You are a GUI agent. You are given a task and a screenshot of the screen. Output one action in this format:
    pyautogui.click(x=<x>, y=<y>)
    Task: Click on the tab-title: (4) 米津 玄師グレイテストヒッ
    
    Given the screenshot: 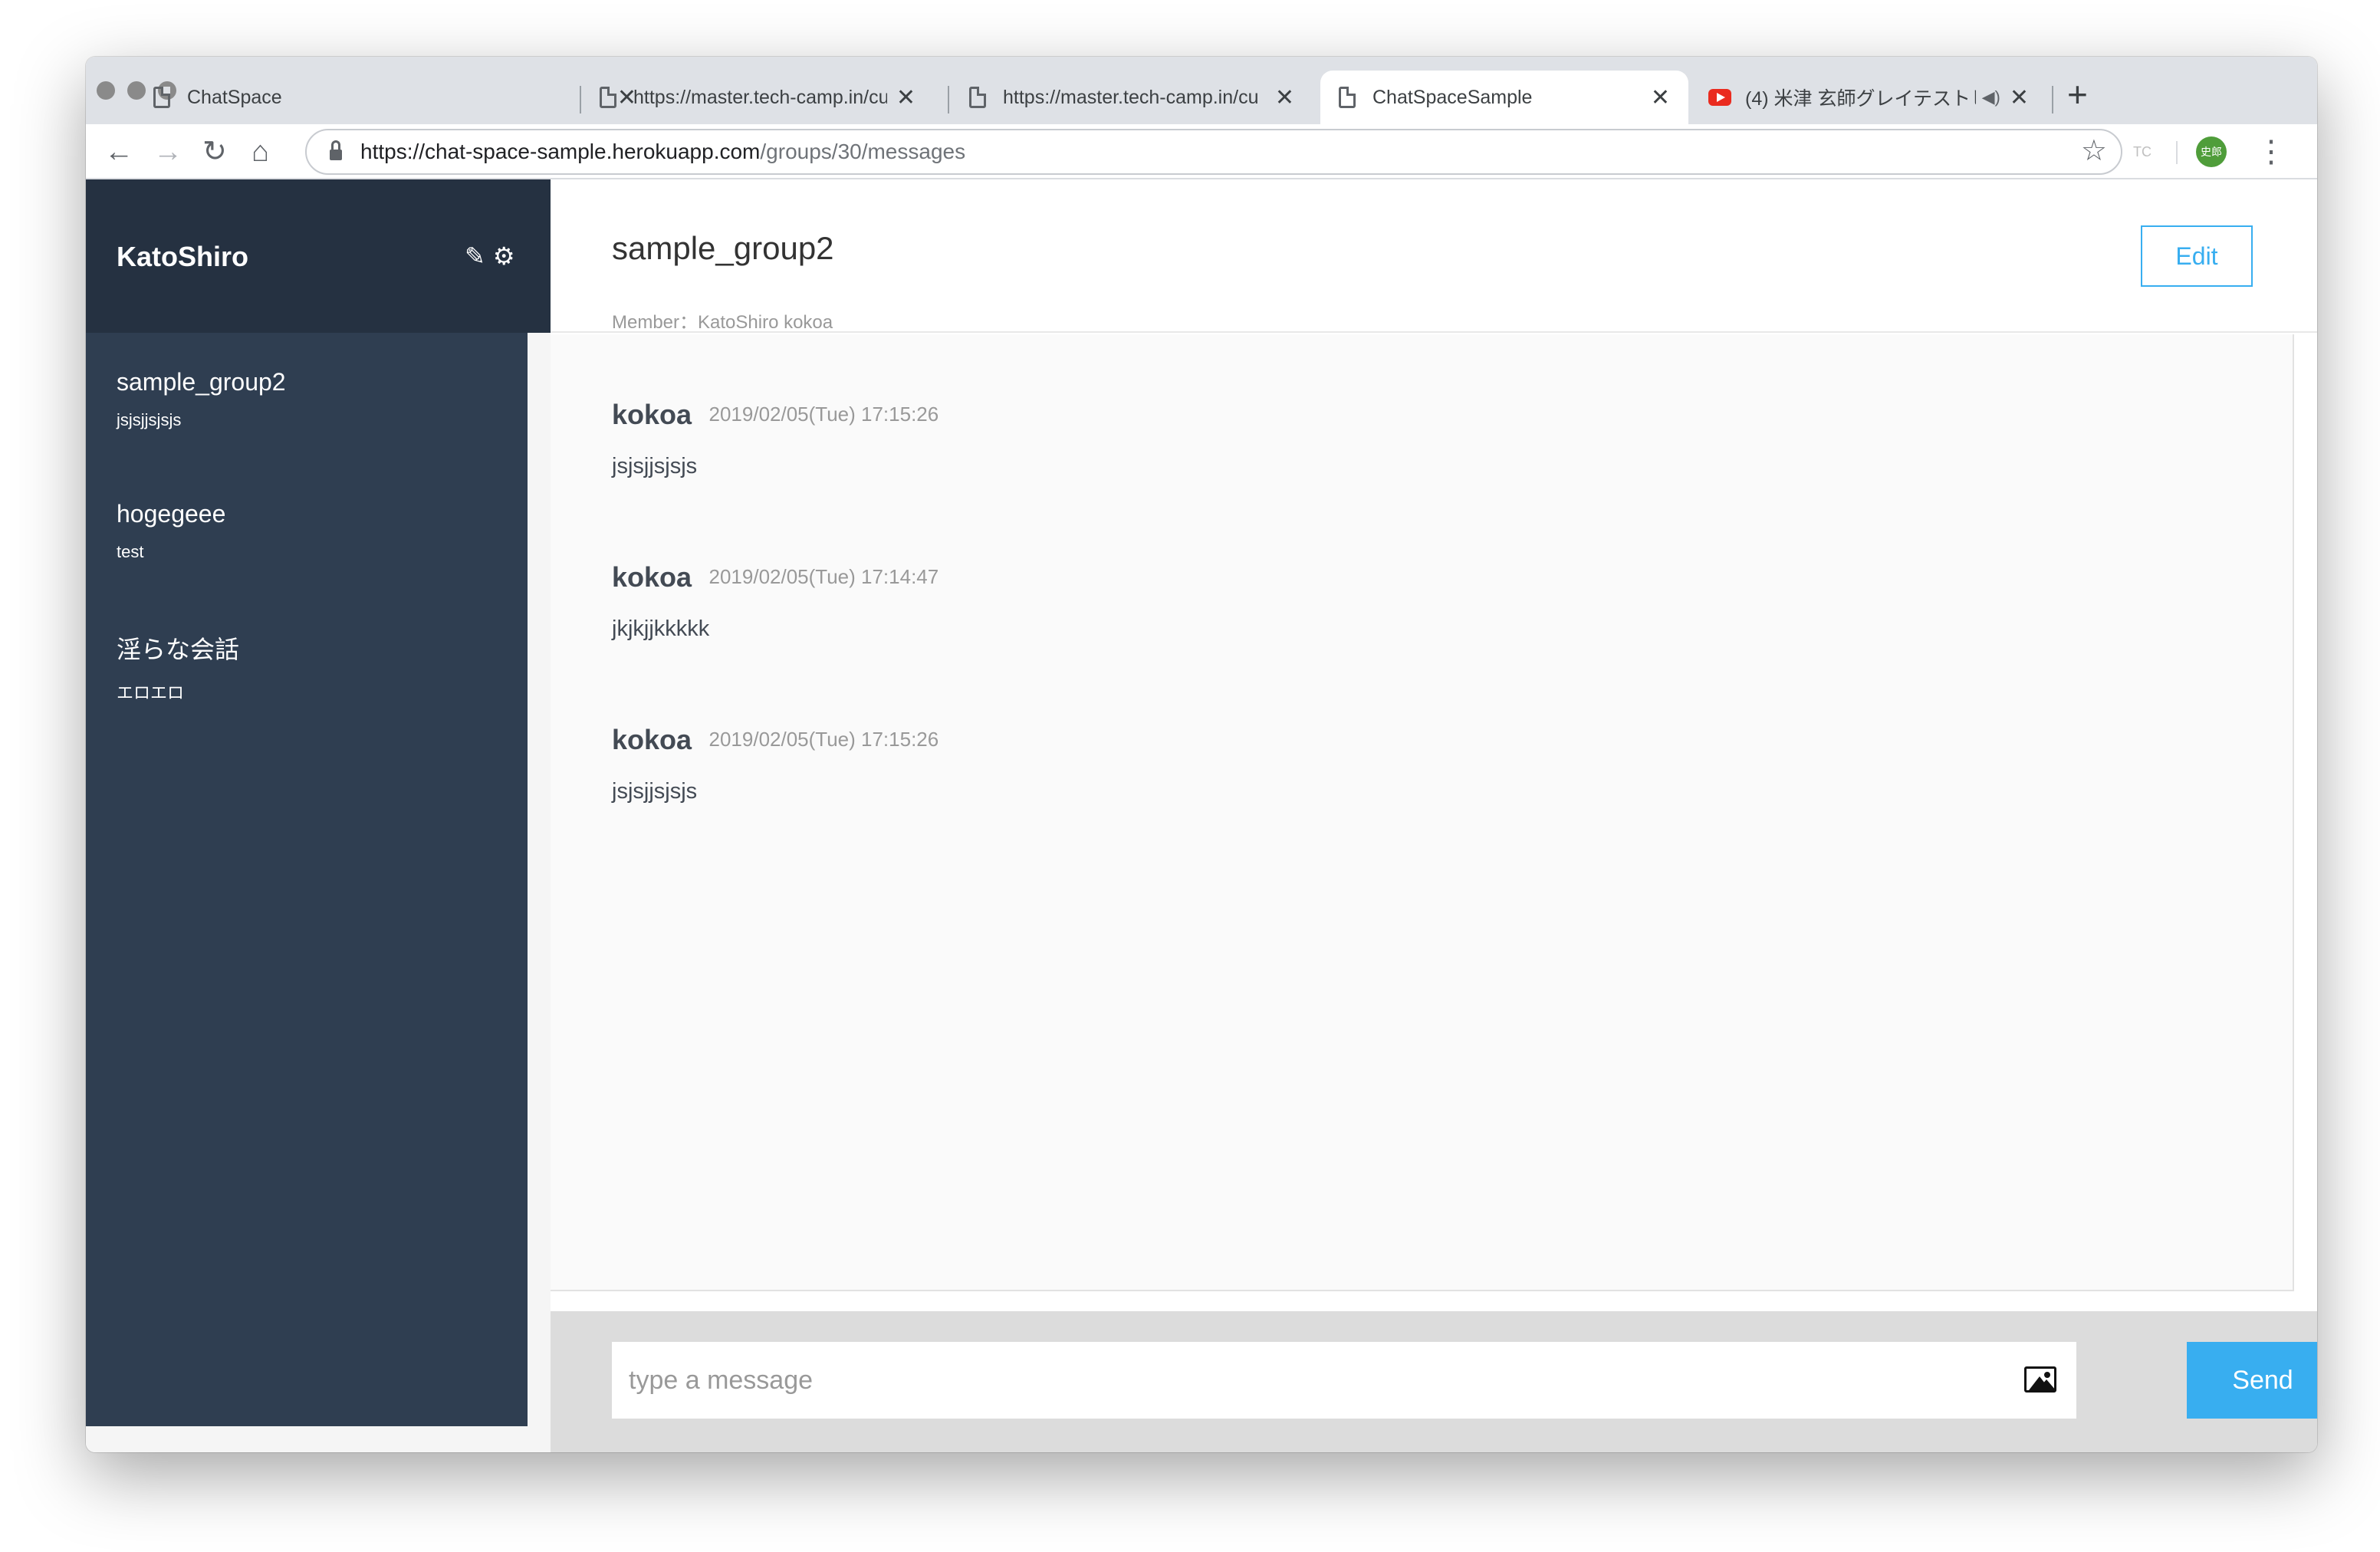 What is the action you would take?
    pyautogui.click(x=1860, y=99)
    